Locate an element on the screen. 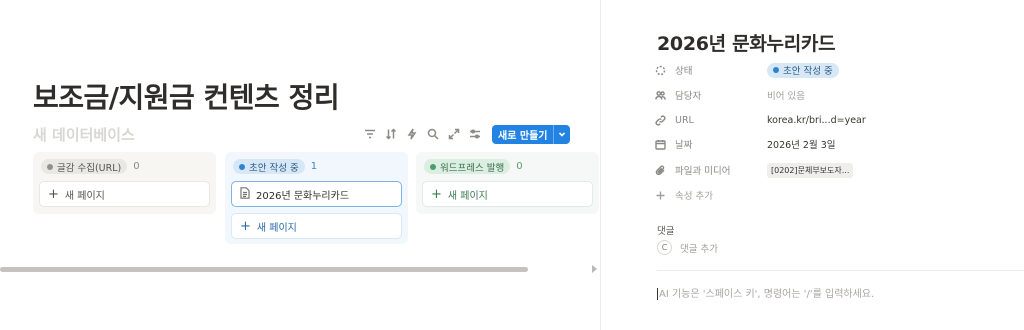 The height and width of the screenshot is (330, 1024). column-header: 워드프레스 발행 0 is located at coordinates (507, 166).